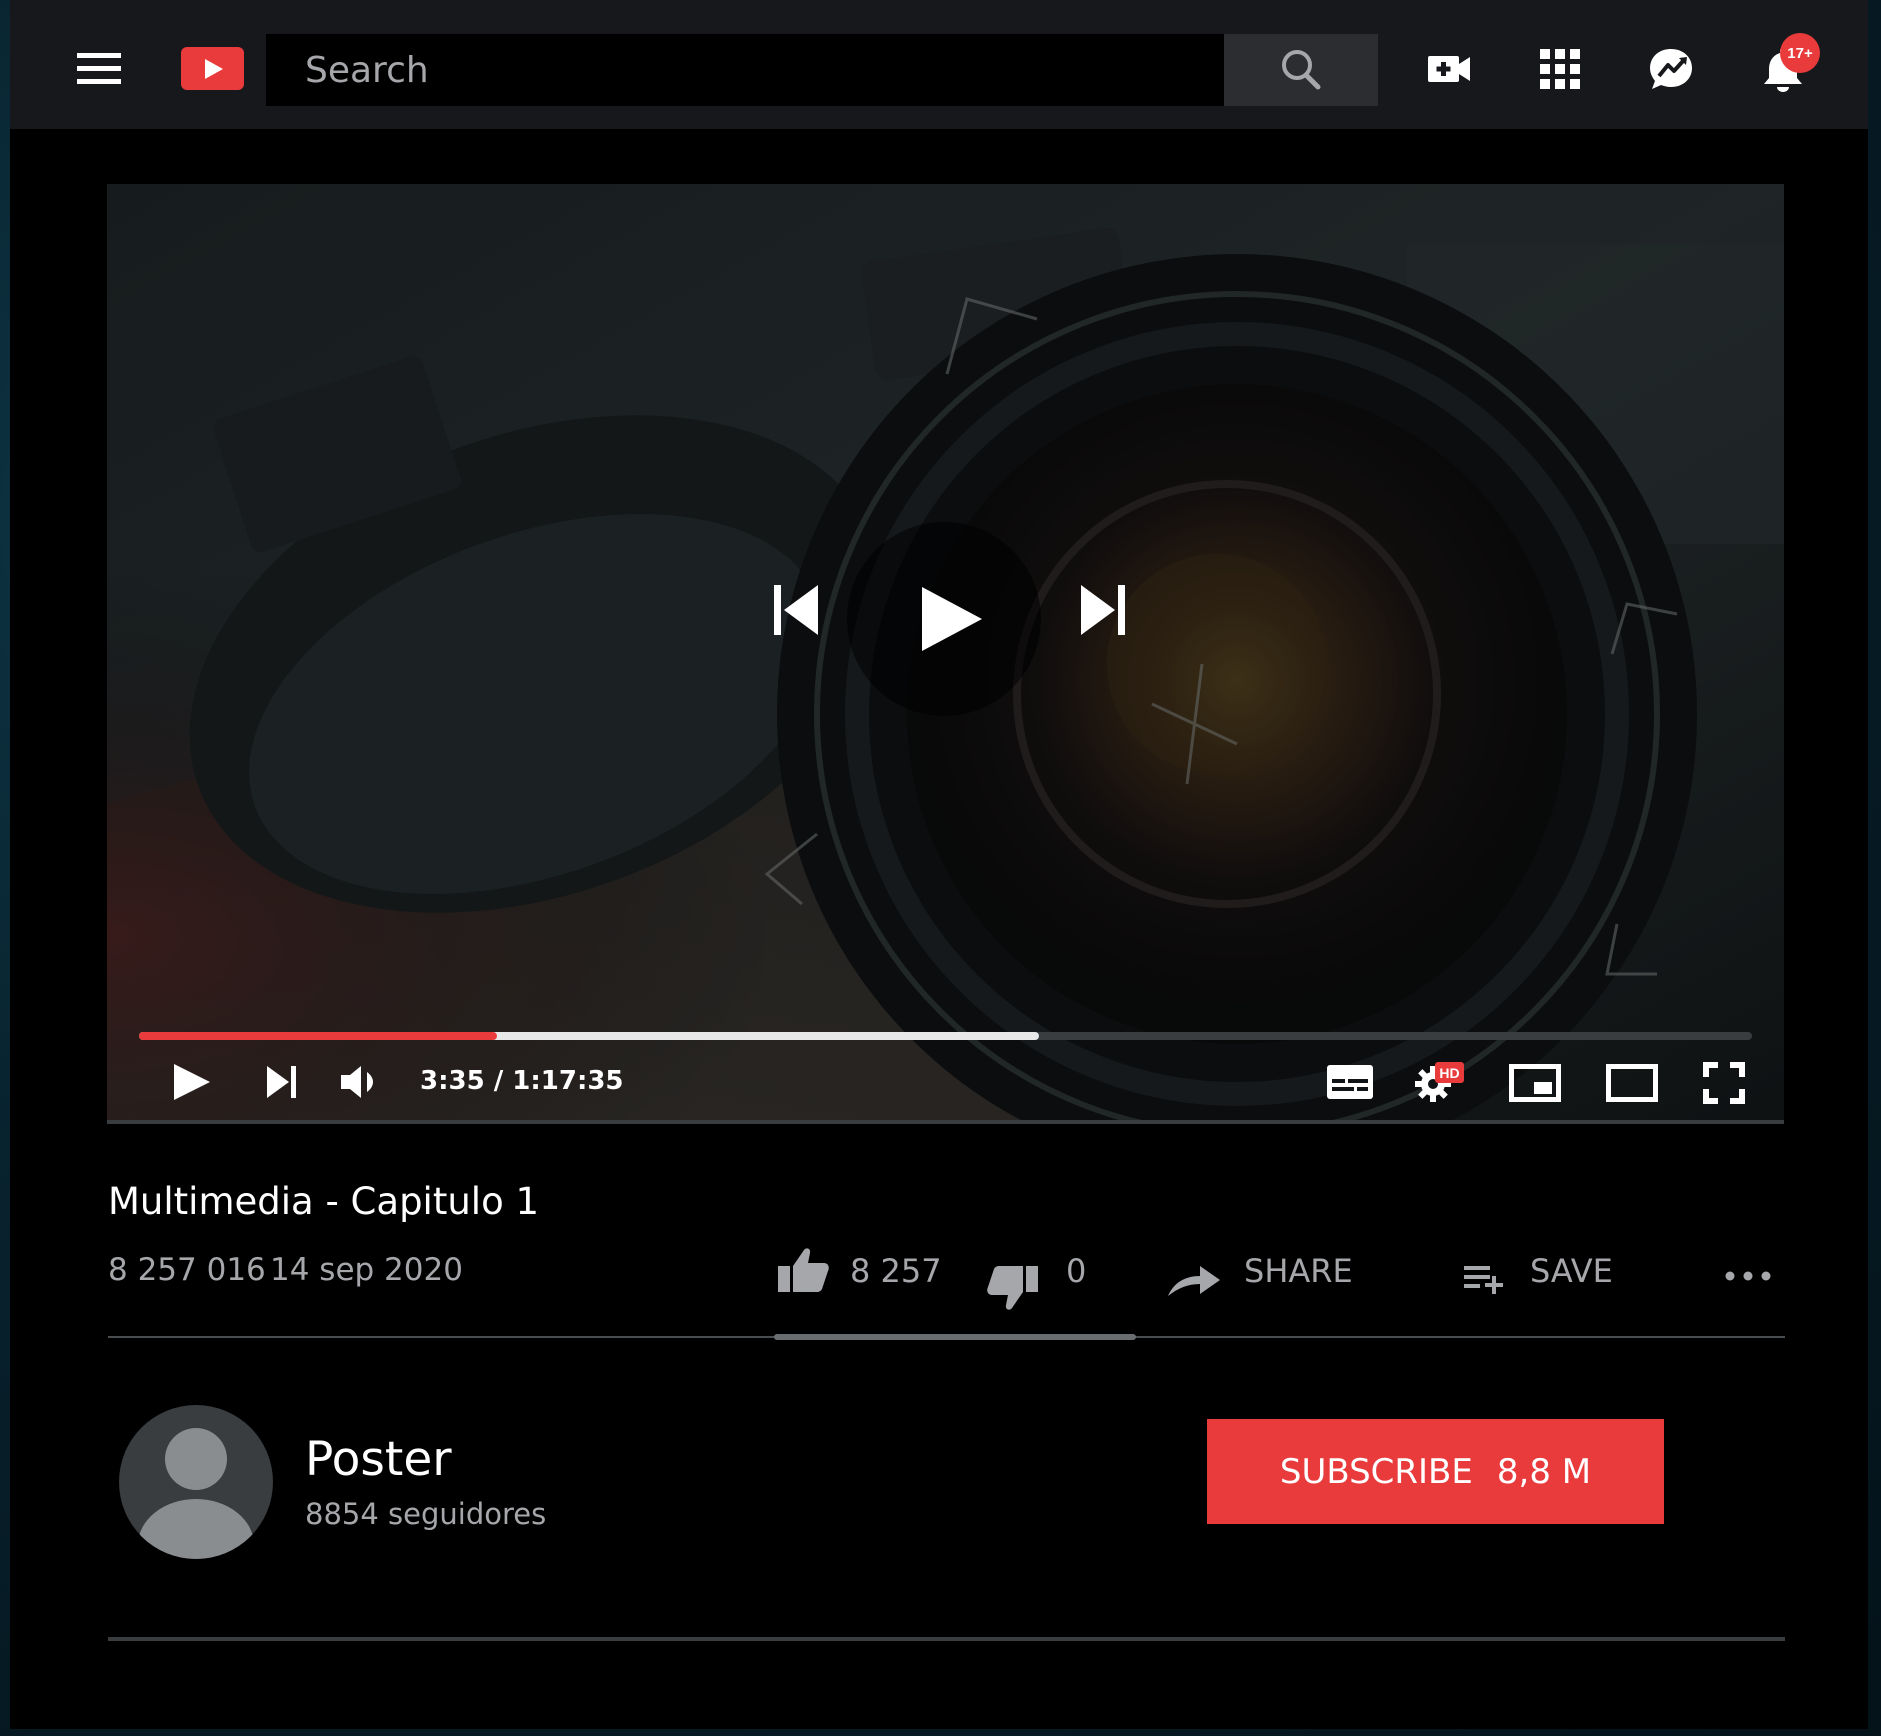 The image size is (1881, 1736). Describe the element at coordinates (187, 1270) in the screenshot. I see `view-count: 8 257 016` at that location.